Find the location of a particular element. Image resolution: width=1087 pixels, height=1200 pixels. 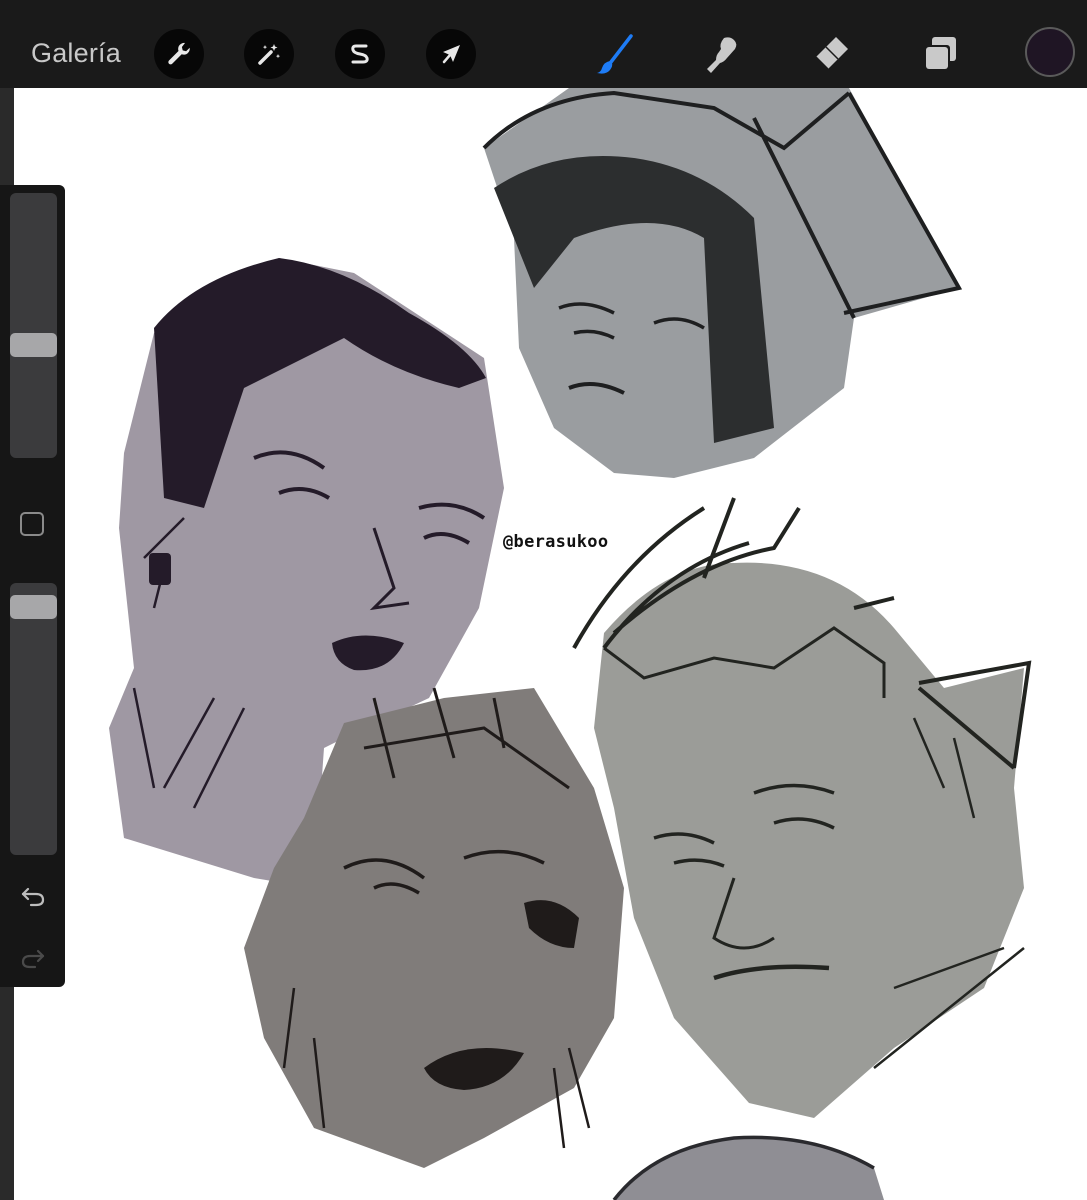

redo-icon is located at coordinates (33, 959).